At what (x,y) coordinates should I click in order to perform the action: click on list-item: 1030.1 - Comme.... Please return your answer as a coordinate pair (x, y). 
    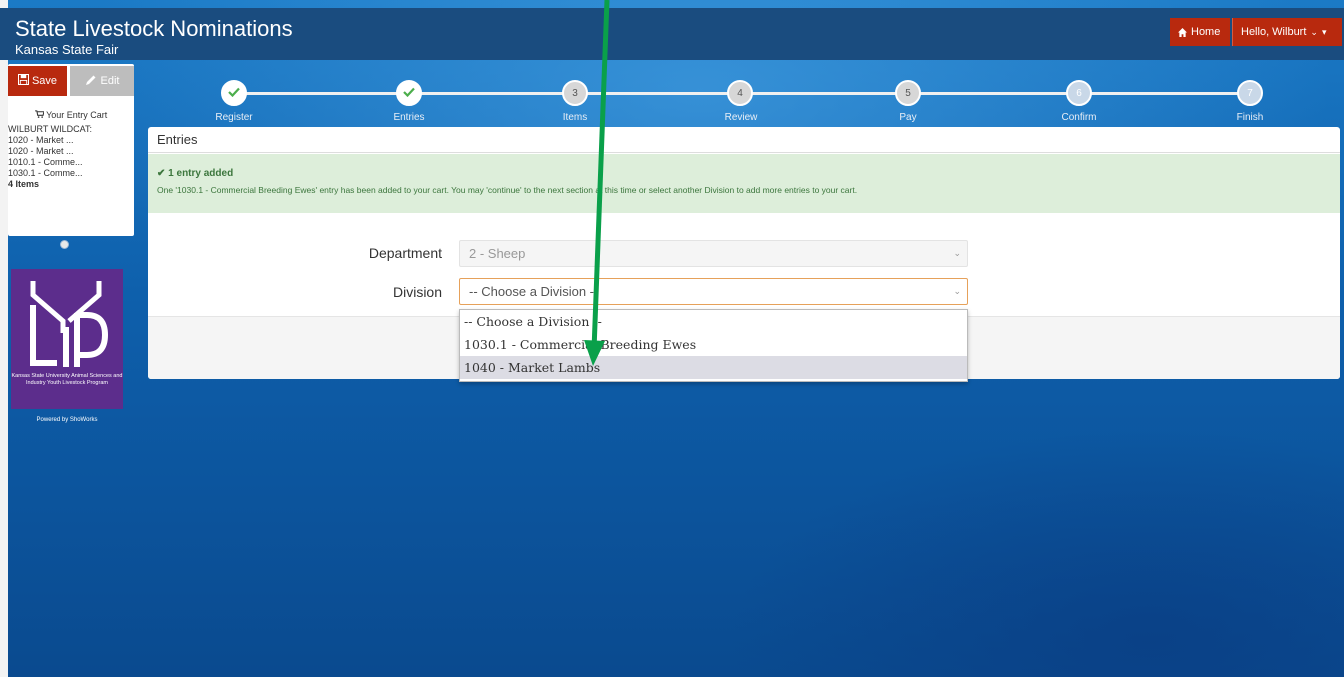
    Looking at the image, I should click on (45, 173).